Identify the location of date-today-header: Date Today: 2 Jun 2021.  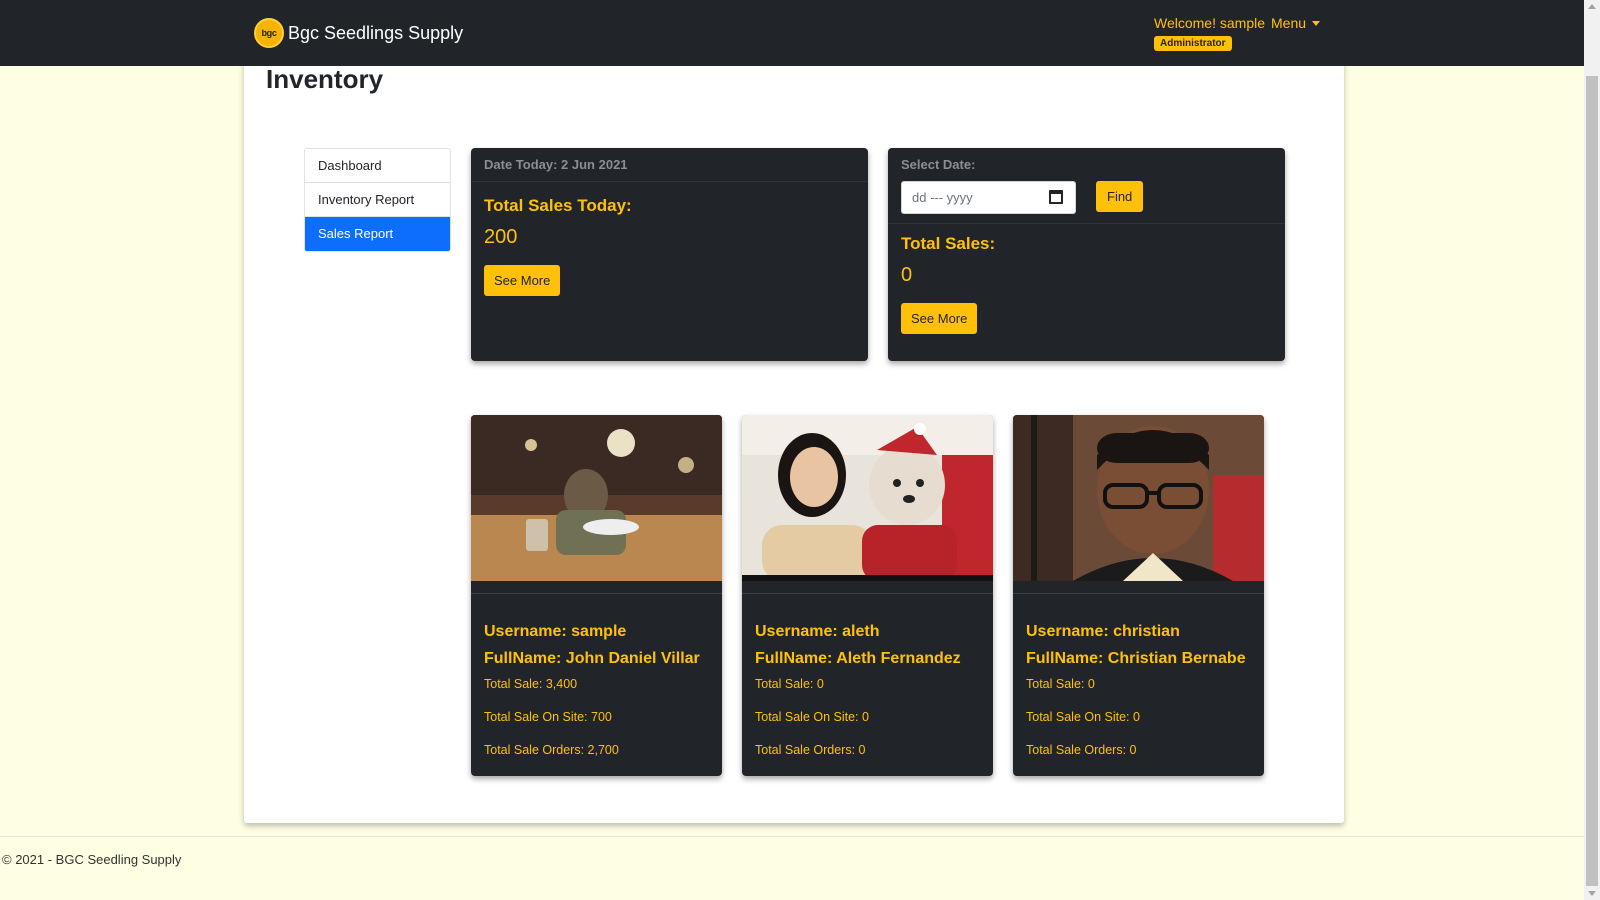
(669, 165).